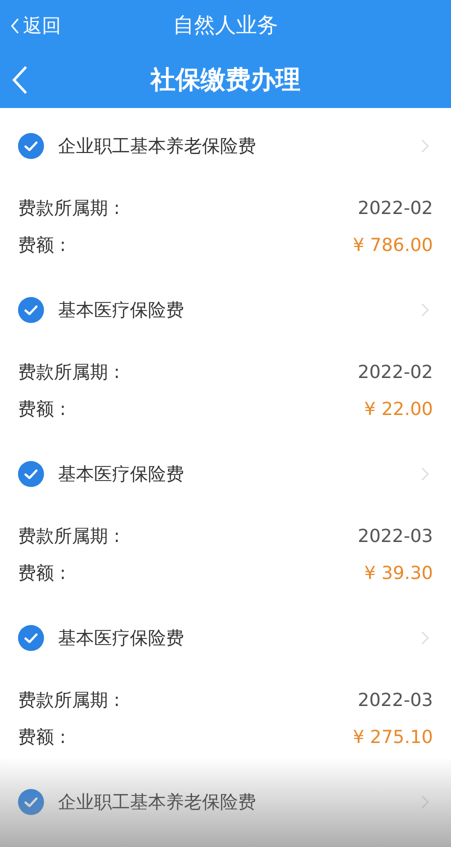  Describe the element at coordinates (392, 738) in the screenshot. I see `amount-value: ¥ 275.10` at that location.